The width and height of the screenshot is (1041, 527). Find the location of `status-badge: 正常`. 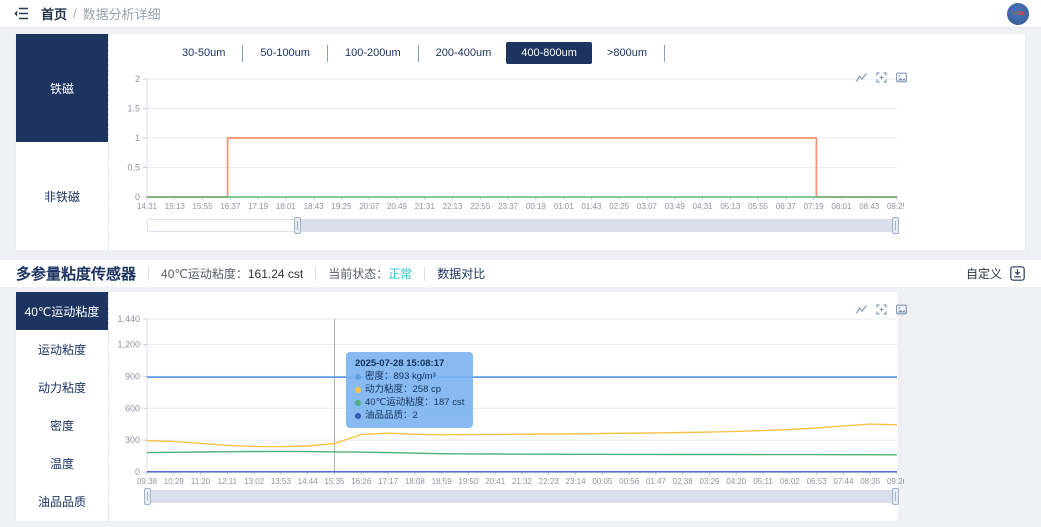

status-badge: 正常 is located at coordinates (400, 274).